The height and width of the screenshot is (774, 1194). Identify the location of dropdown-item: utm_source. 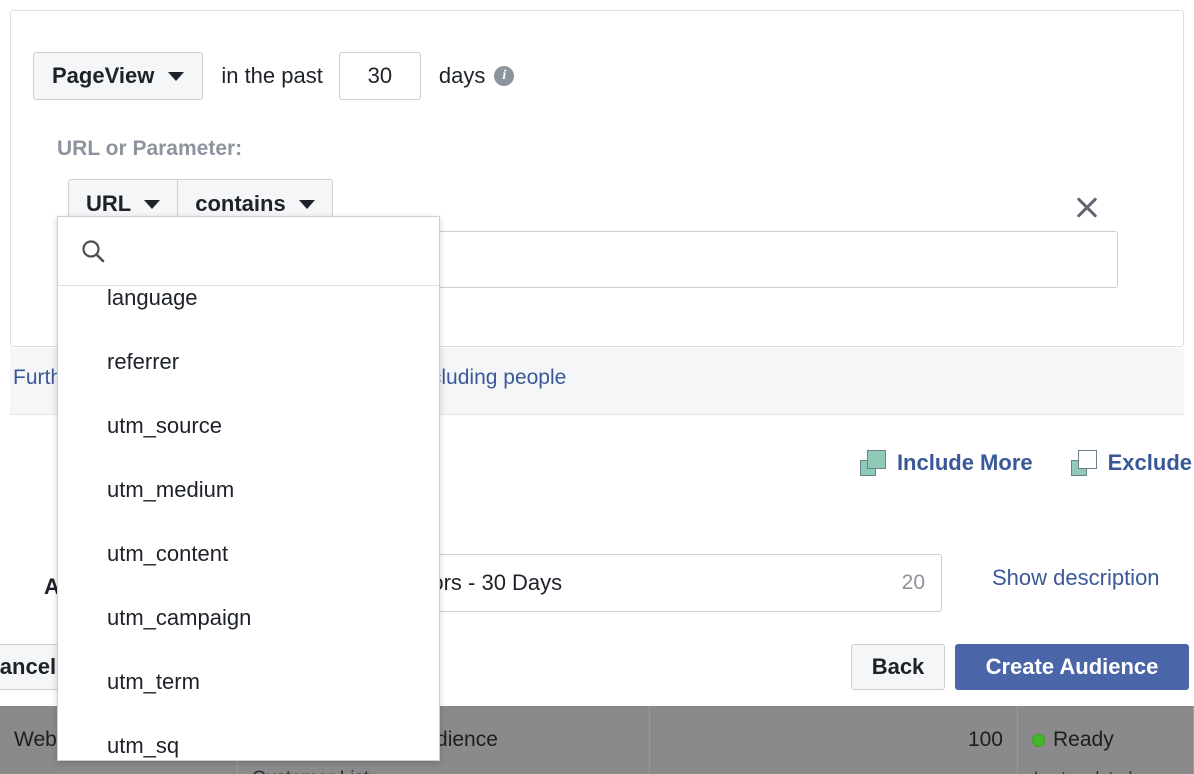
(248, 426).